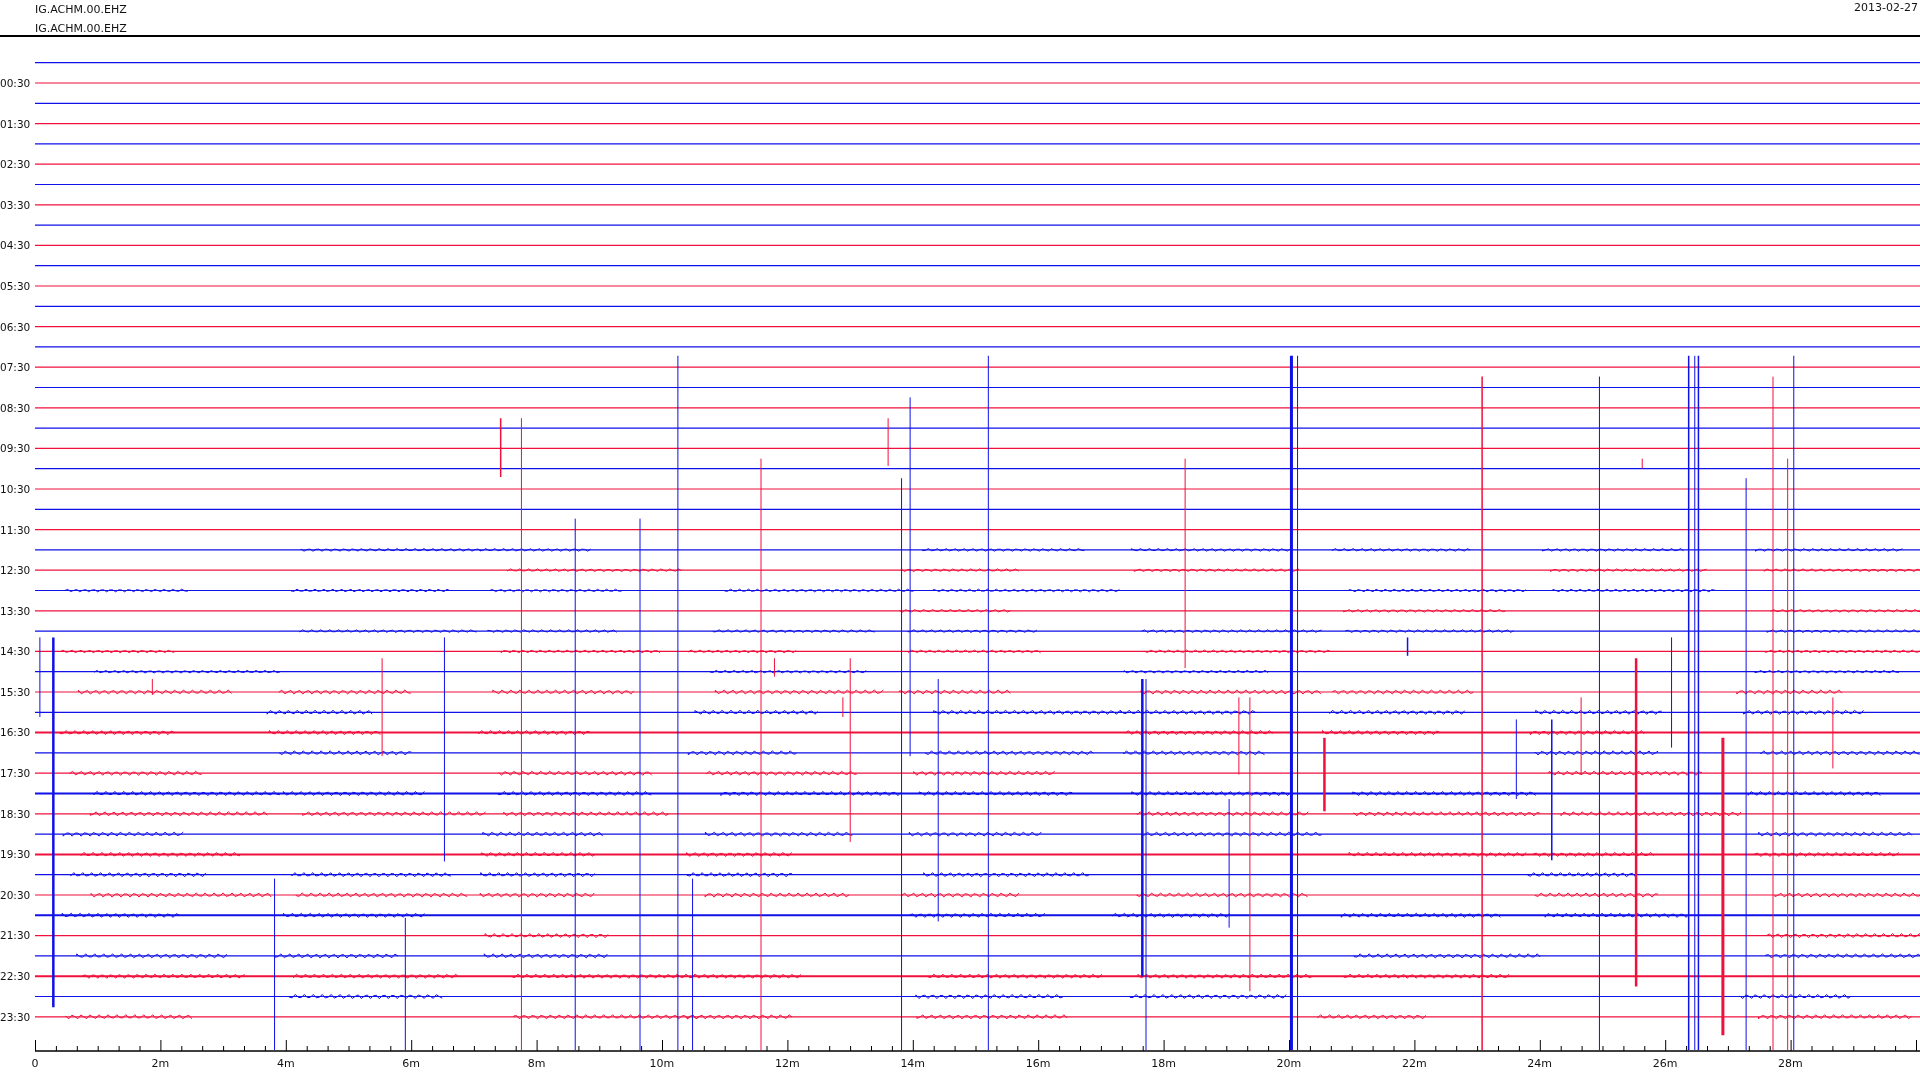  I want to click on axis-label: 14m, so click(913, 1063).